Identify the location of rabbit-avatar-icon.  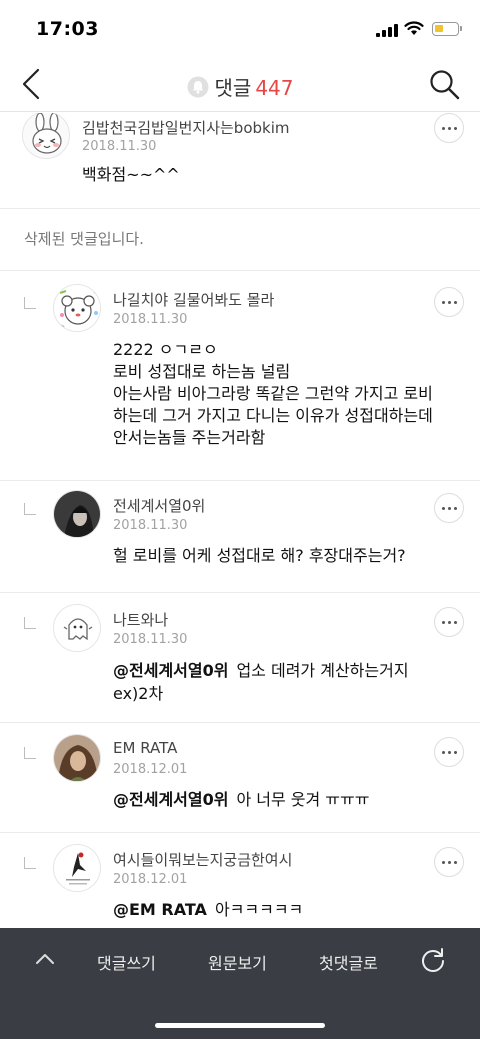
(46, 135).